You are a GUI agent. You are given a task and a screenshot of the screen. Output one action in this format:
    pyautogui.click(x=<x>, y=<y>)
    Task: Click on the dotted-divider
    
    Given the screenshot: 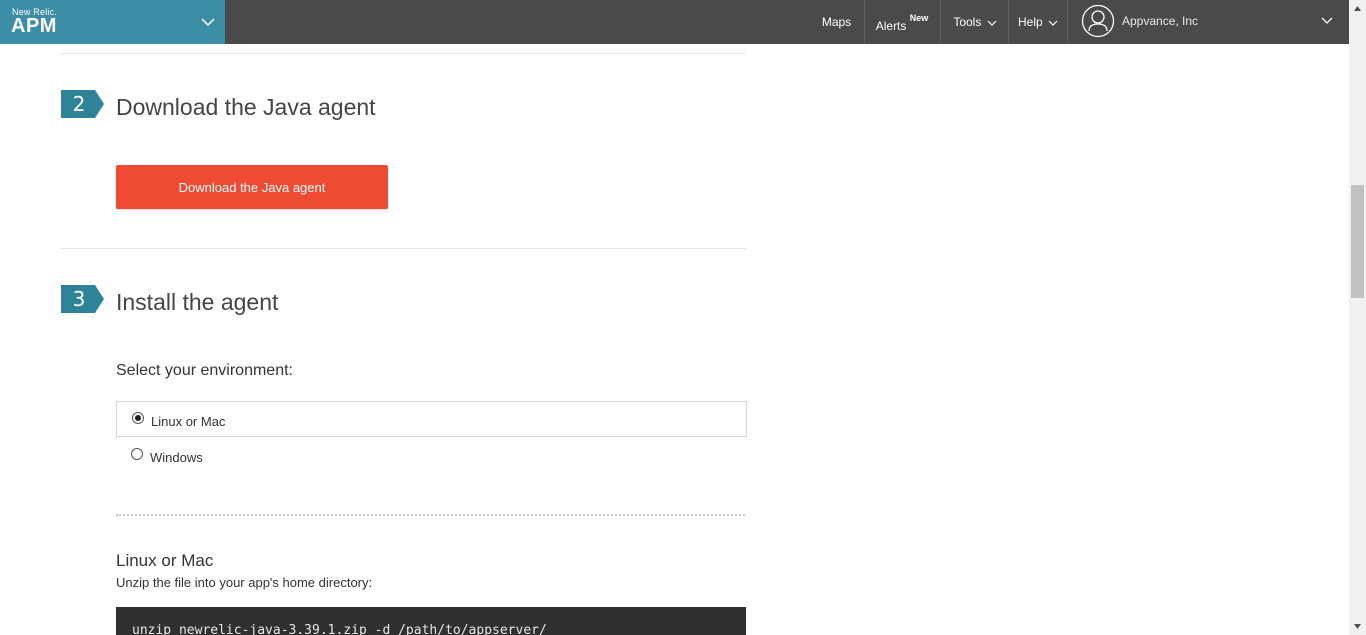 What is the action you would take?
    pyautogui.click(x=430, y=515)
    